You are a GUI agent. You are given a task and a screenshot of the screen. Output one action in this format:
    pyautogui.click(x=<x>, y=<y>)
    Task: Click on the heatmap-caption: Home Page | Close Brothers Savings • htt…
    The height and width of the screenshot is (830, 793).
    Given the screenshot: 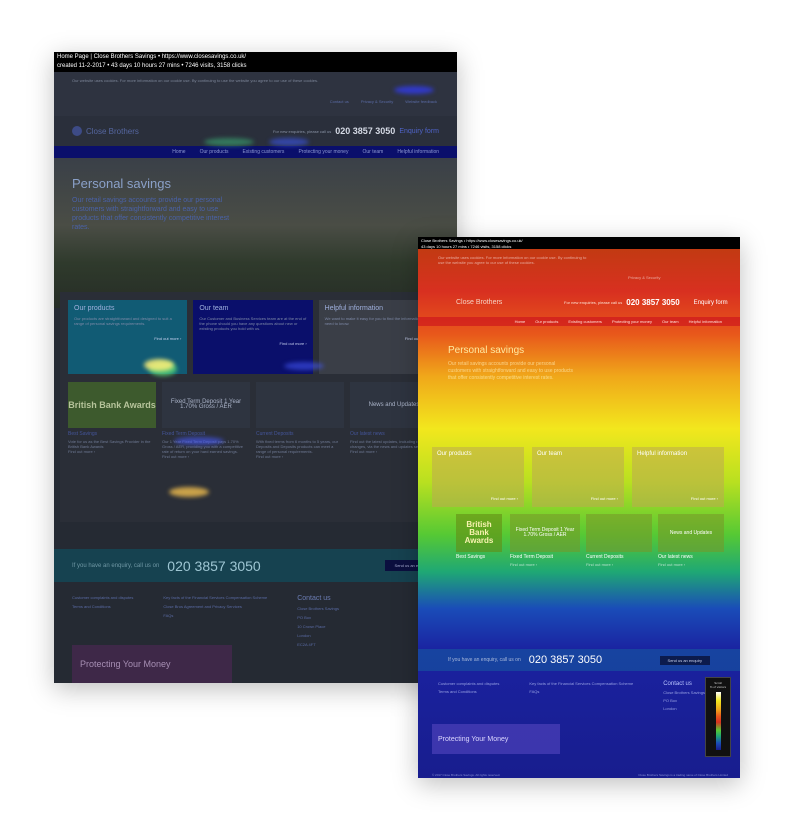 What is the action you would take?
    pyautogui.click(x=255, y=62)
    